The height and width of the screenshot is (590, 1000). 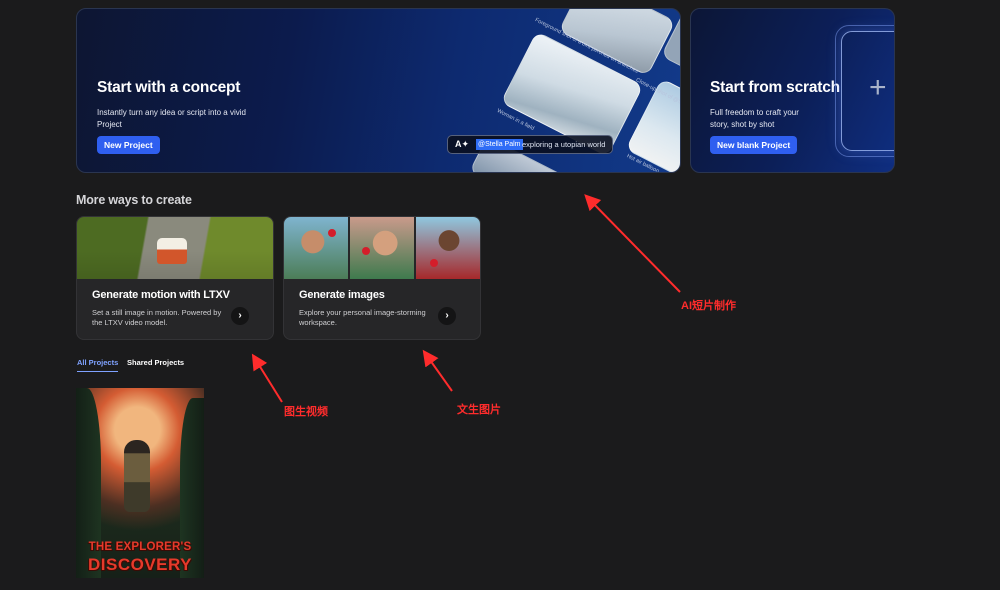 What do you see at coordinates (128, 145) in the screenshot?
I see `new-project-button: New Project` at bounding box center [128, 145].